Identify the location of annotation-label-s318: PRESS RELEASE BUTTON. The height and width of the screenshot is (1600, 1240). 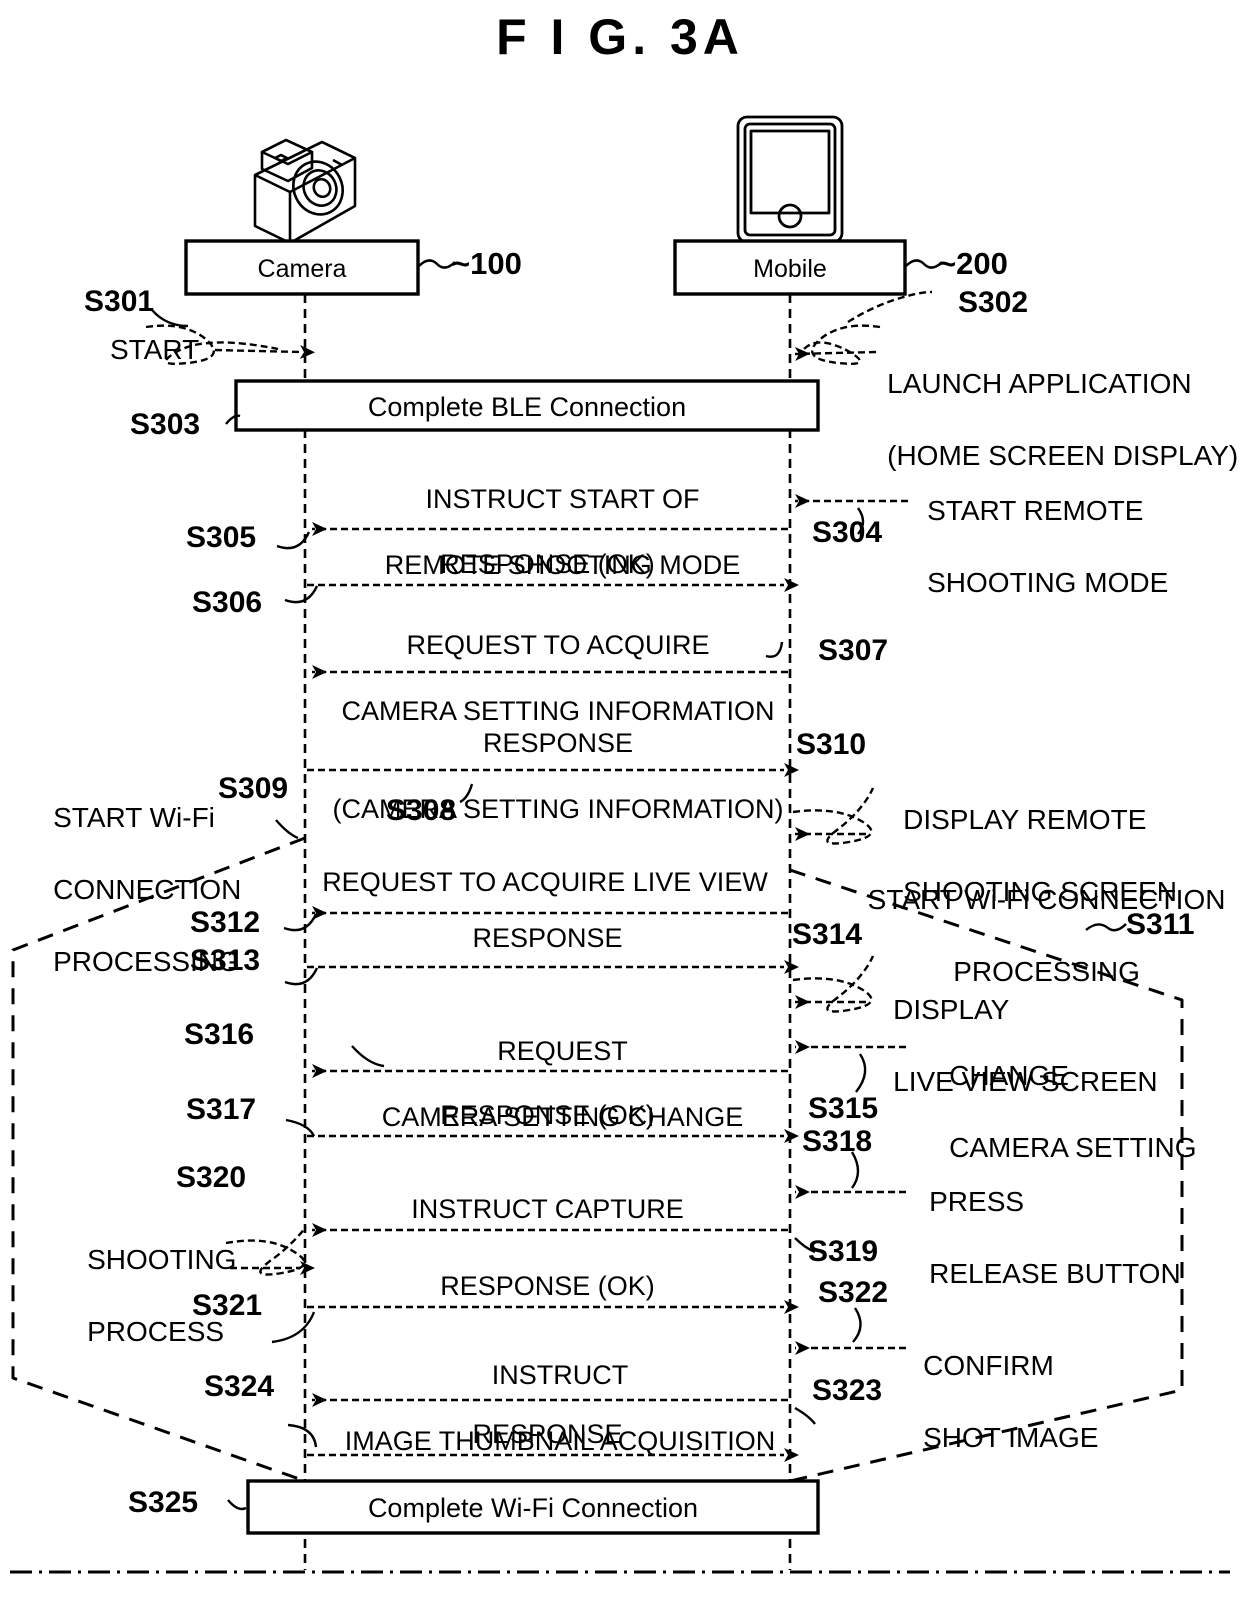
(1039, 1238).